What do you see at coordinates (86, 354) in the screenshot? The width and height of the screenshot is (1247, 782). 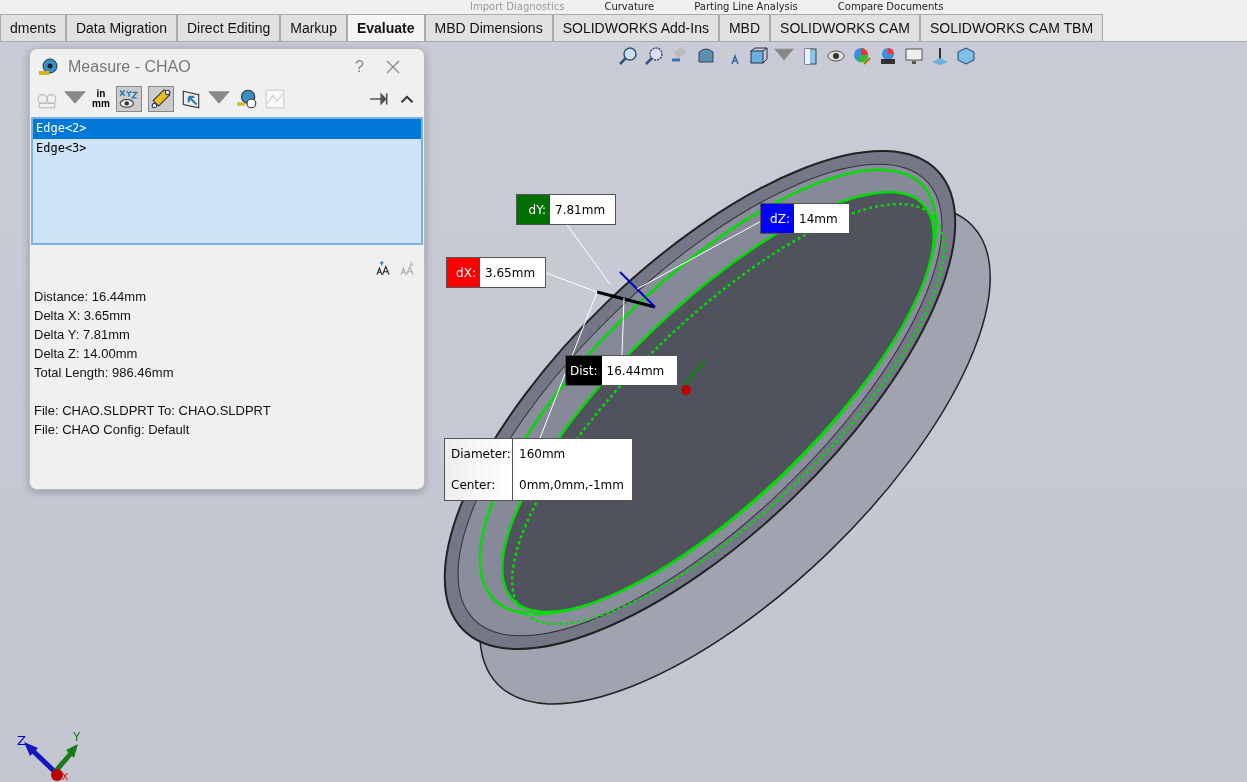 I see `result-line: Delta Z: 14.00mm` at bounding box center [86, 354].